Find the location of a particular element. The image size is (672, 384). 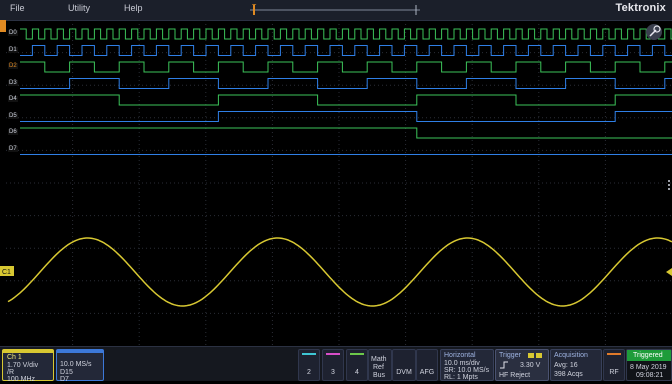

acquisition-avg: Avg: 16 is located at coordinates (566, 365).